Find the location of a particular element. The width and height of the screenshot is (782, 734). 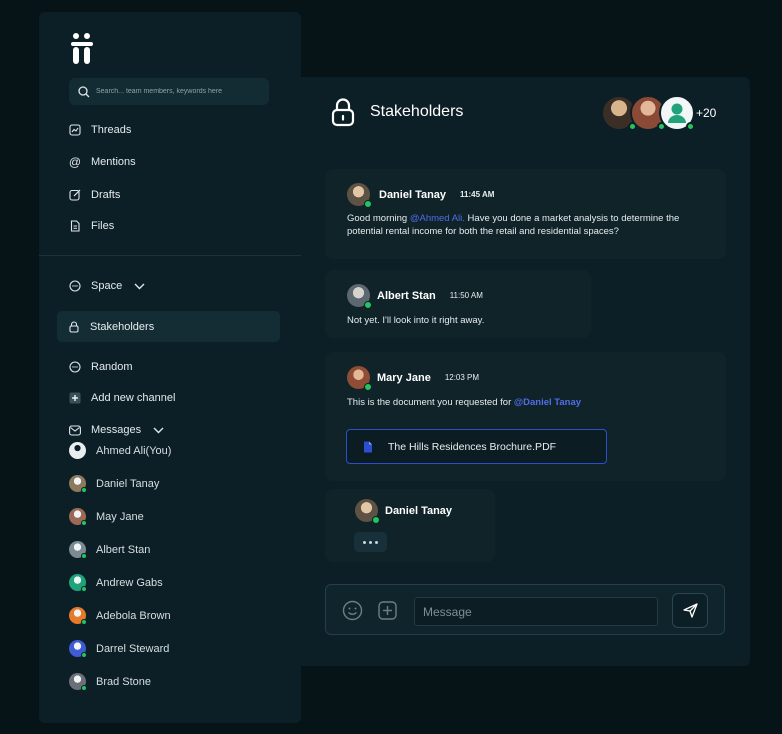

mention-link: @Ahmed Ali. is located at coordinates (437, 218).